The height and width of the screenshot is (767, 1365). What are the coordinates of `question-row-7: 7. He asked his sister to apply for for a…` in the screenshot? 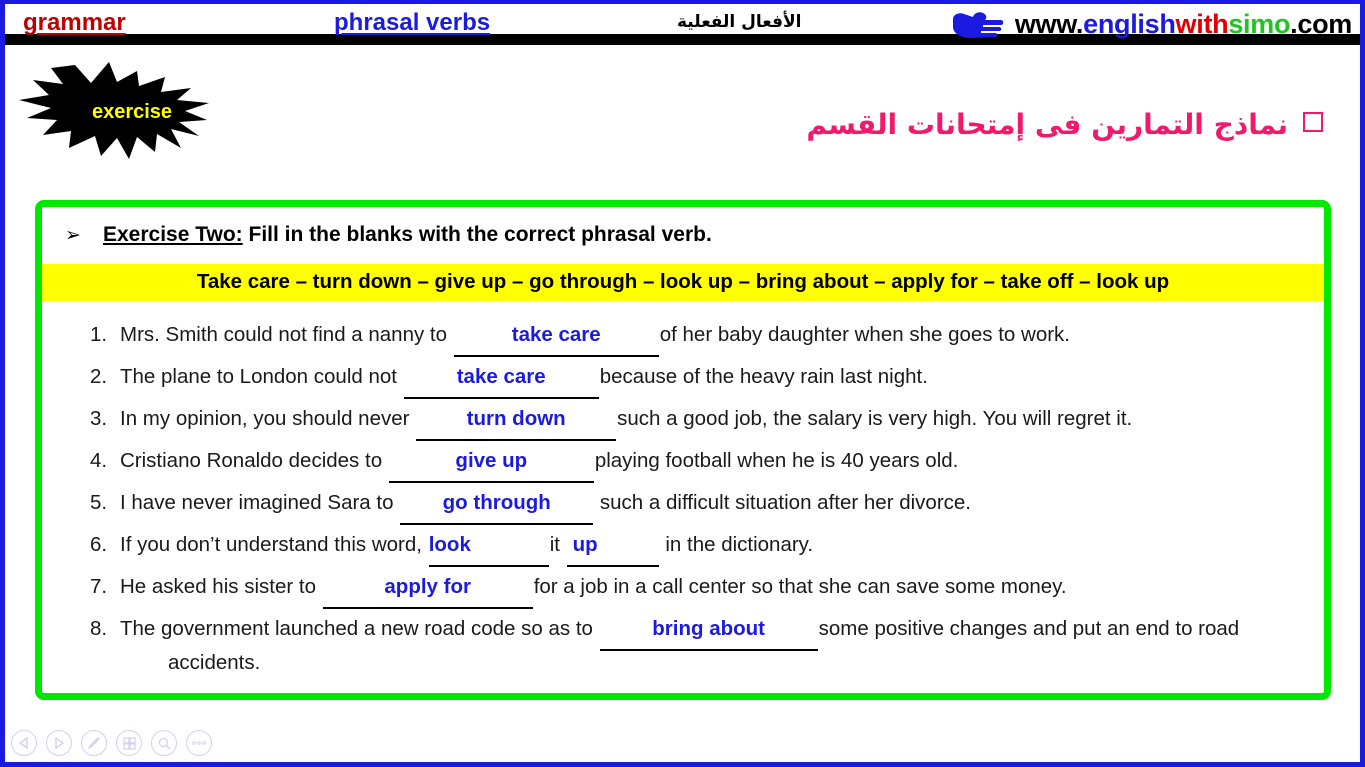 It's located at (703, 588).